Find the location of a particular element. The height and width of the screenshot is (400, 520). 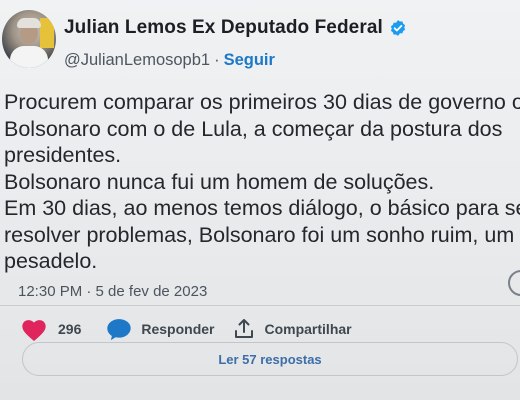

action-bar: 296 Responder Compartilhar is located at coordinates (195, 329).